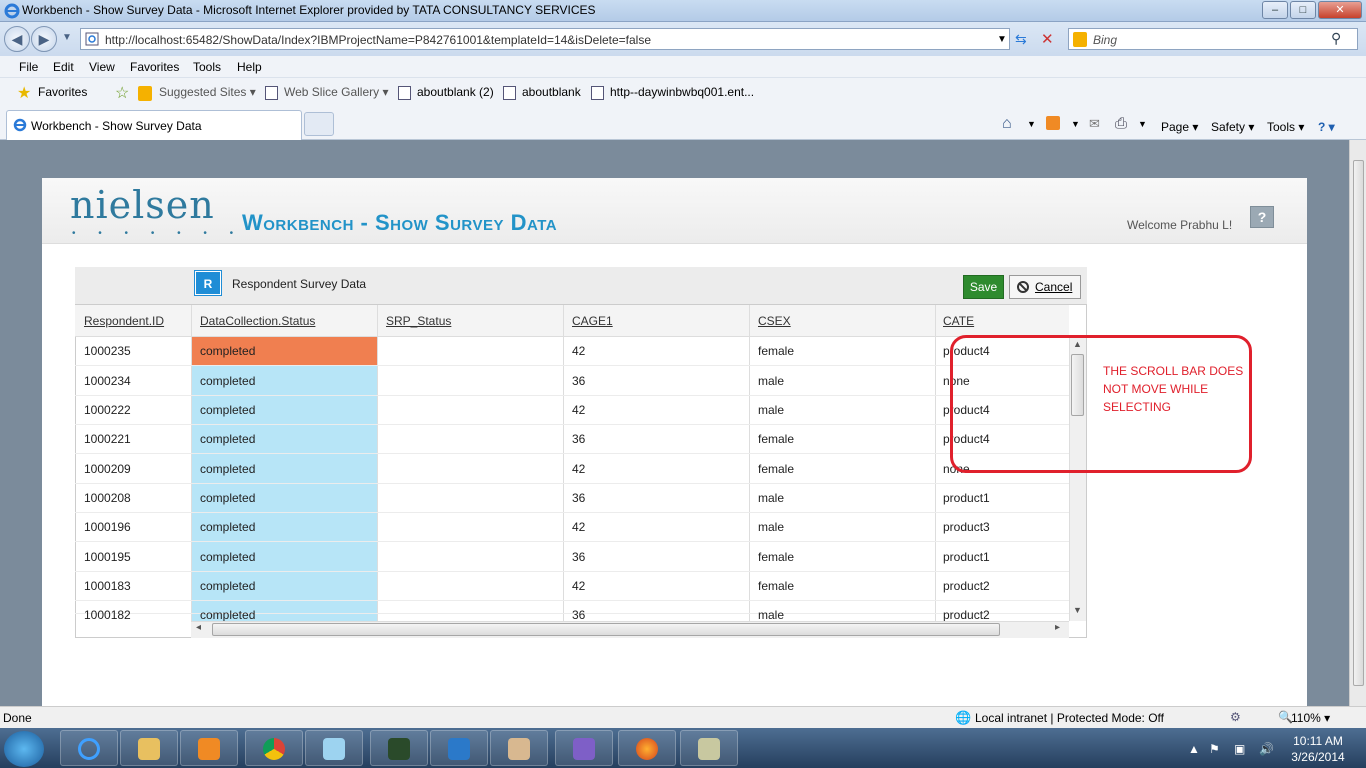  What do you see at coordinates (336, 92) in the screenshot?
I see `fav-web-slice-gallery: Web Slice Gallery ▾` at bounding box center [336, 92].